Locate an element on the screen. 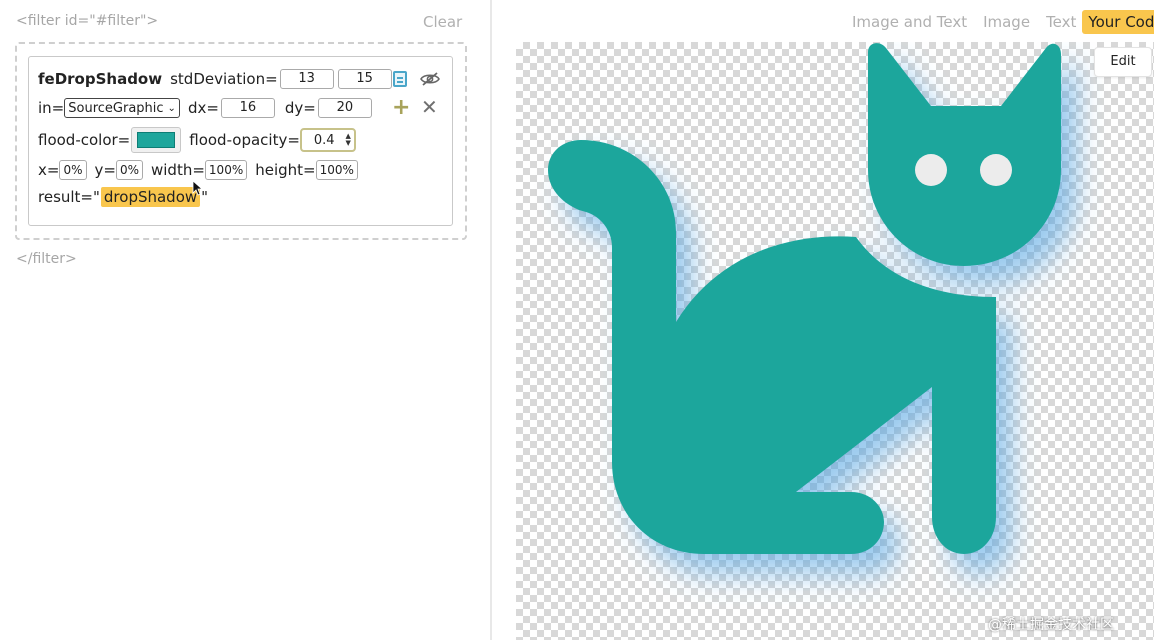  primitive-name: feDropShadow is located at coordinates (100, 79).